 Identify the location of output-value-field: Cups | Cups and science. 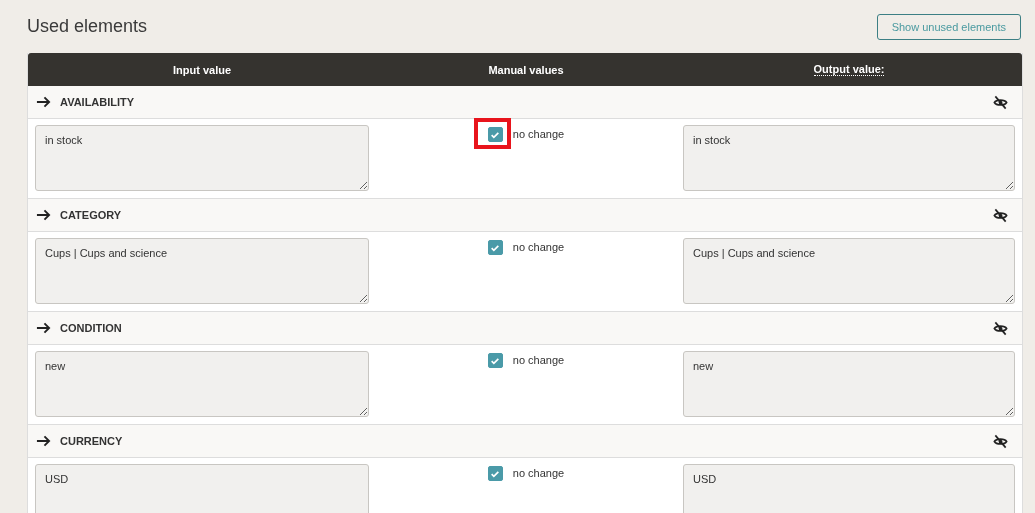
(849, 271).